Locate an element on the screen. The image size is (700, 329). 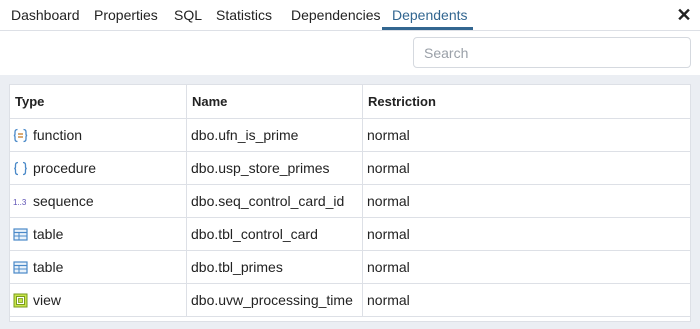
name-cell: dbo.usp_store_primes is located at coordinates (275, 168).